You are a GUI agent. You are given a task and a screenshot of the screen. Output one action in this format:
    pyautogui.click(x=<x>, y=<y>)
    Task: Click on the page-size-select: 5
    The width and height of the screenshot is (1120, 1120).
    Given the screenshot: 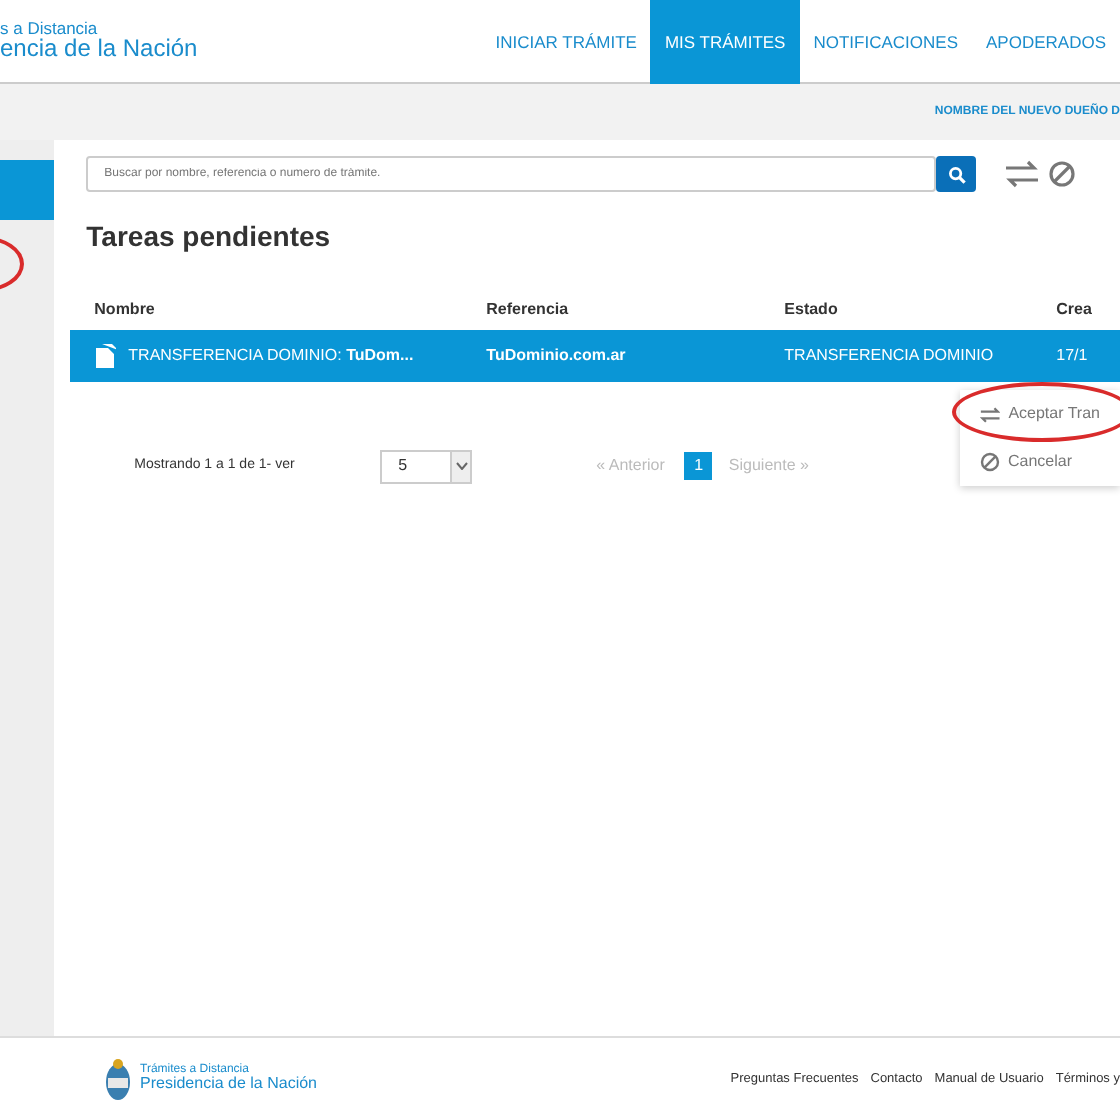 What is the action you would take?
    pyautogui.click(x=426, y=466)
    